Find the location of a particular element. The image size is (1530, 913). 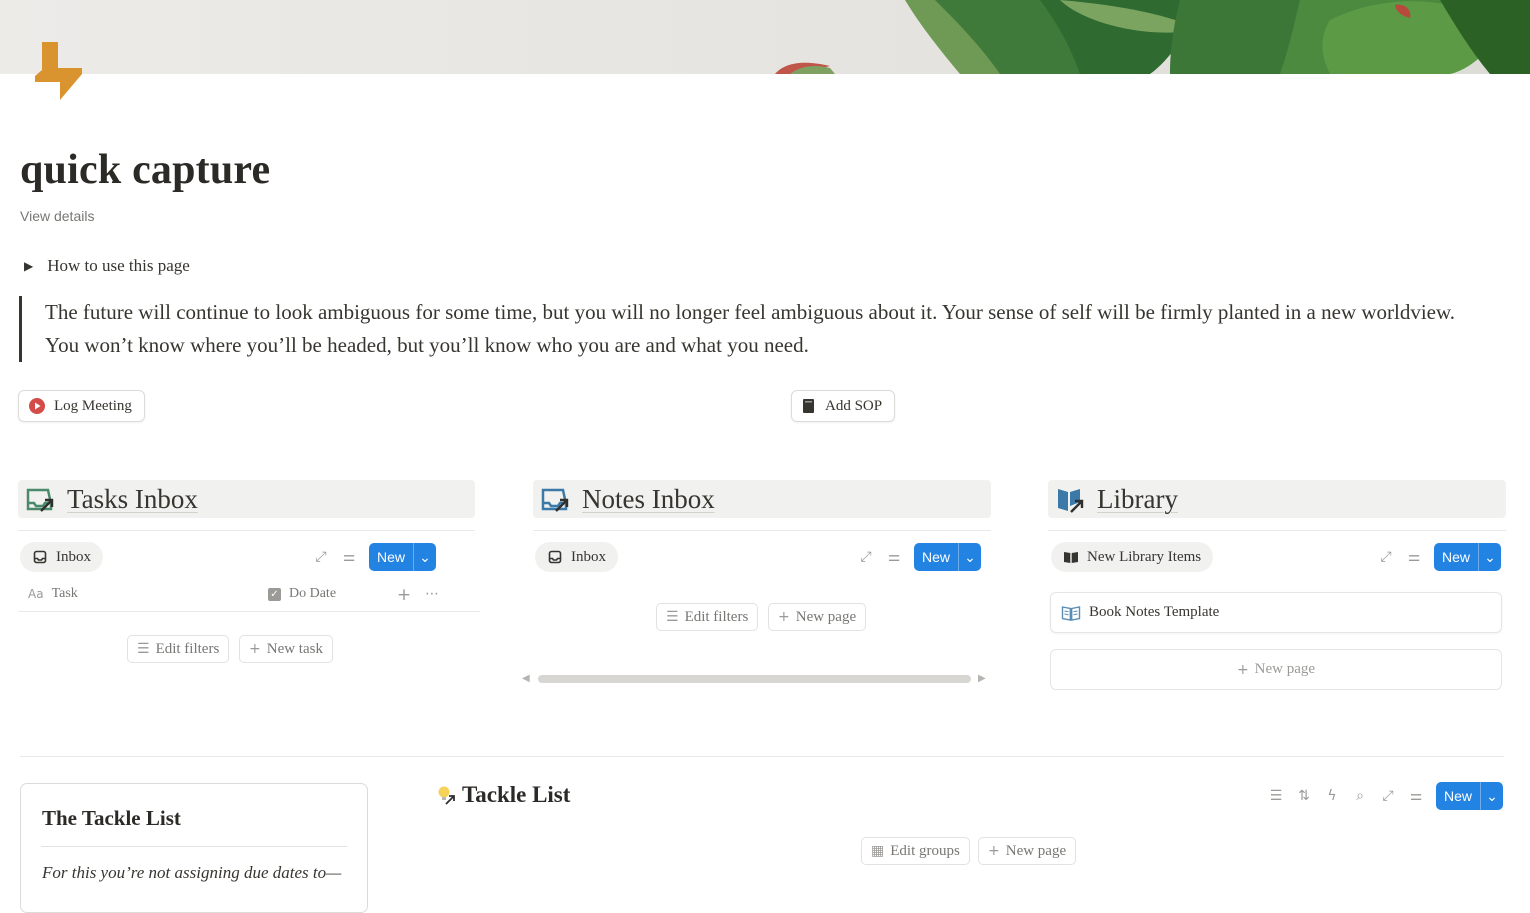

checkbox-property-icon: ✓ is located at coordinates (274, 594).